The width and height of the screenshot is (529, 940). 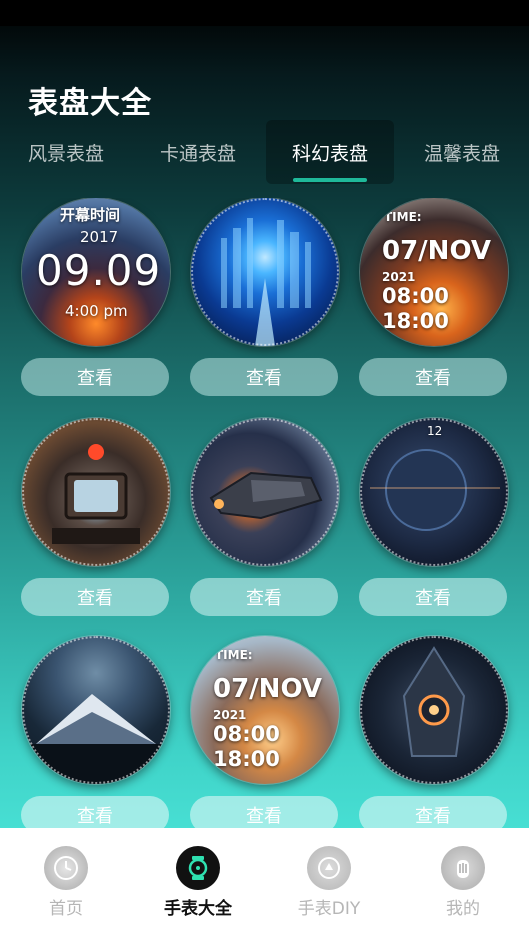 What do you see at coordinates (264, 13) in the screenshot?
I see `status-bar` at bounding box center [264, 13].